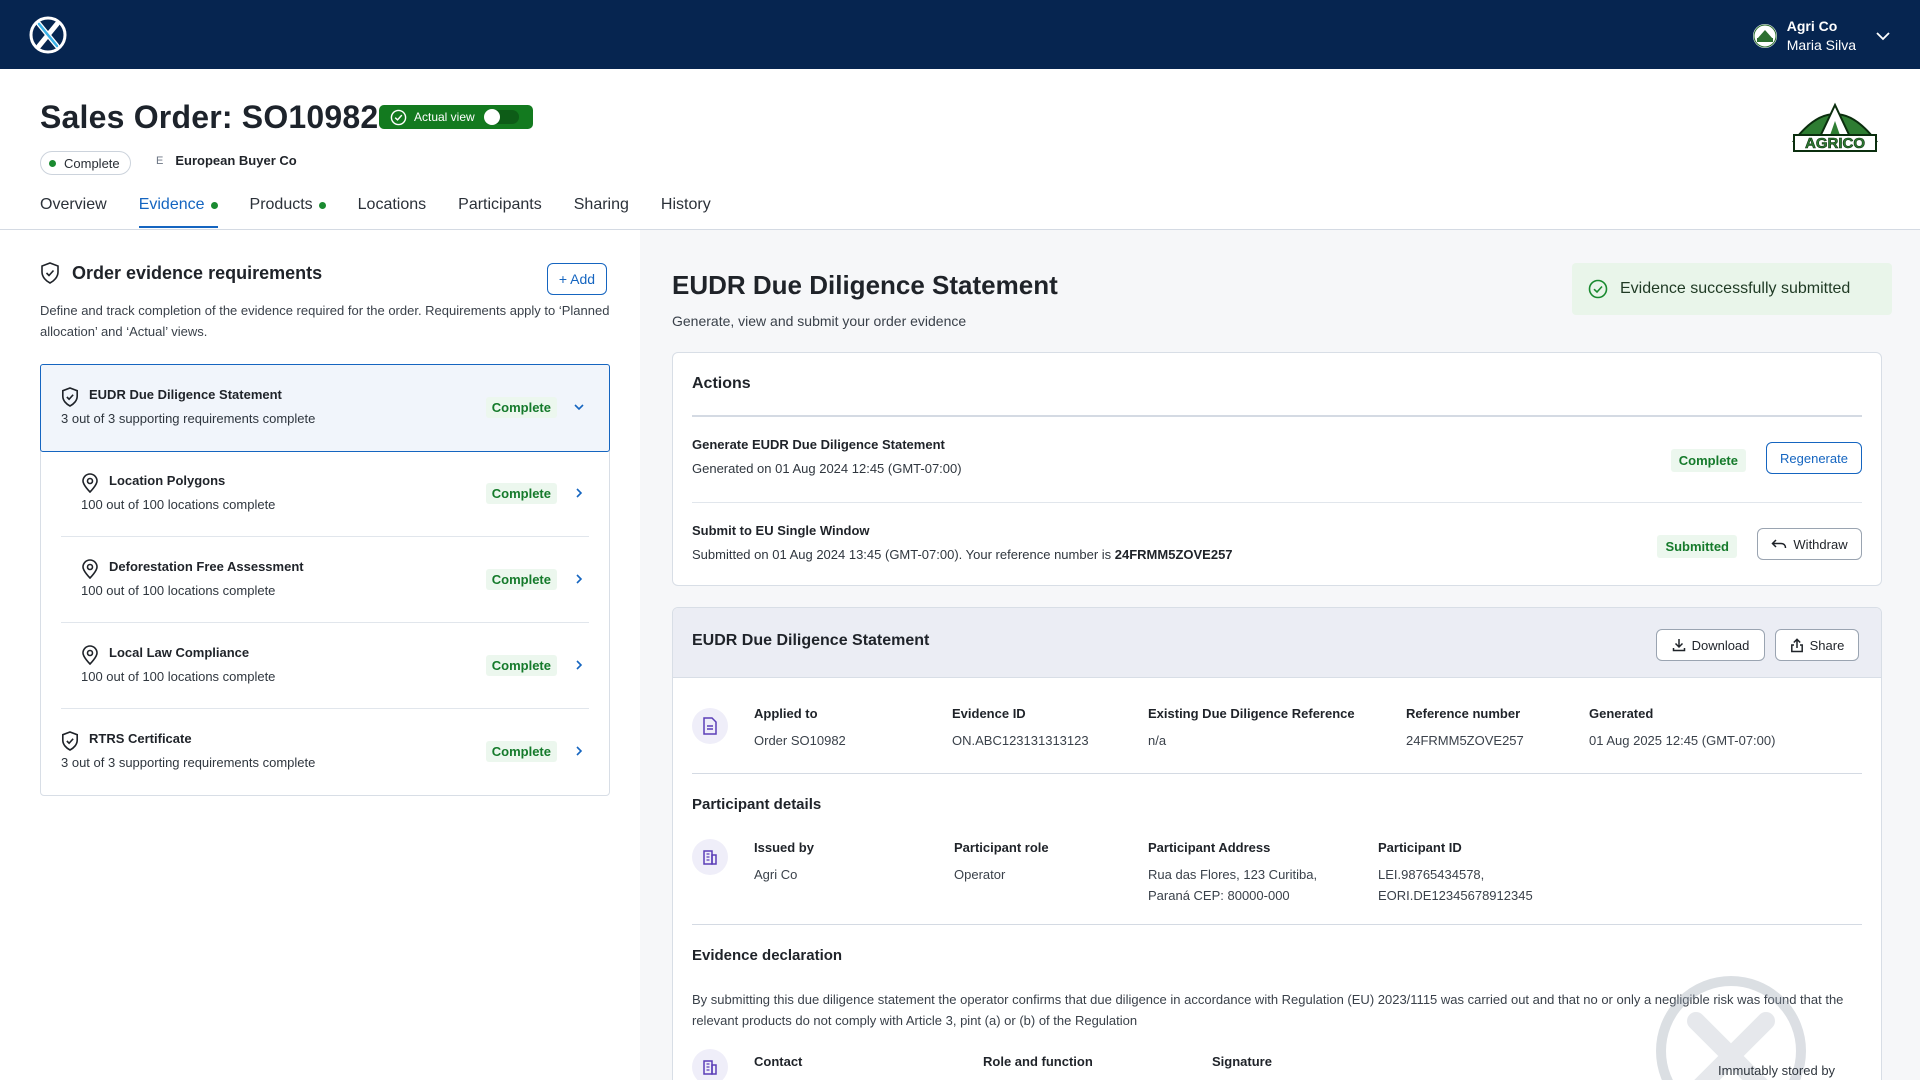 This screenshot has height=1080, width=1920. What do you see at coordinates (1001, 847) in the screenshot?
I see `field-label: Participant role` at bounding box center [1001, 847].